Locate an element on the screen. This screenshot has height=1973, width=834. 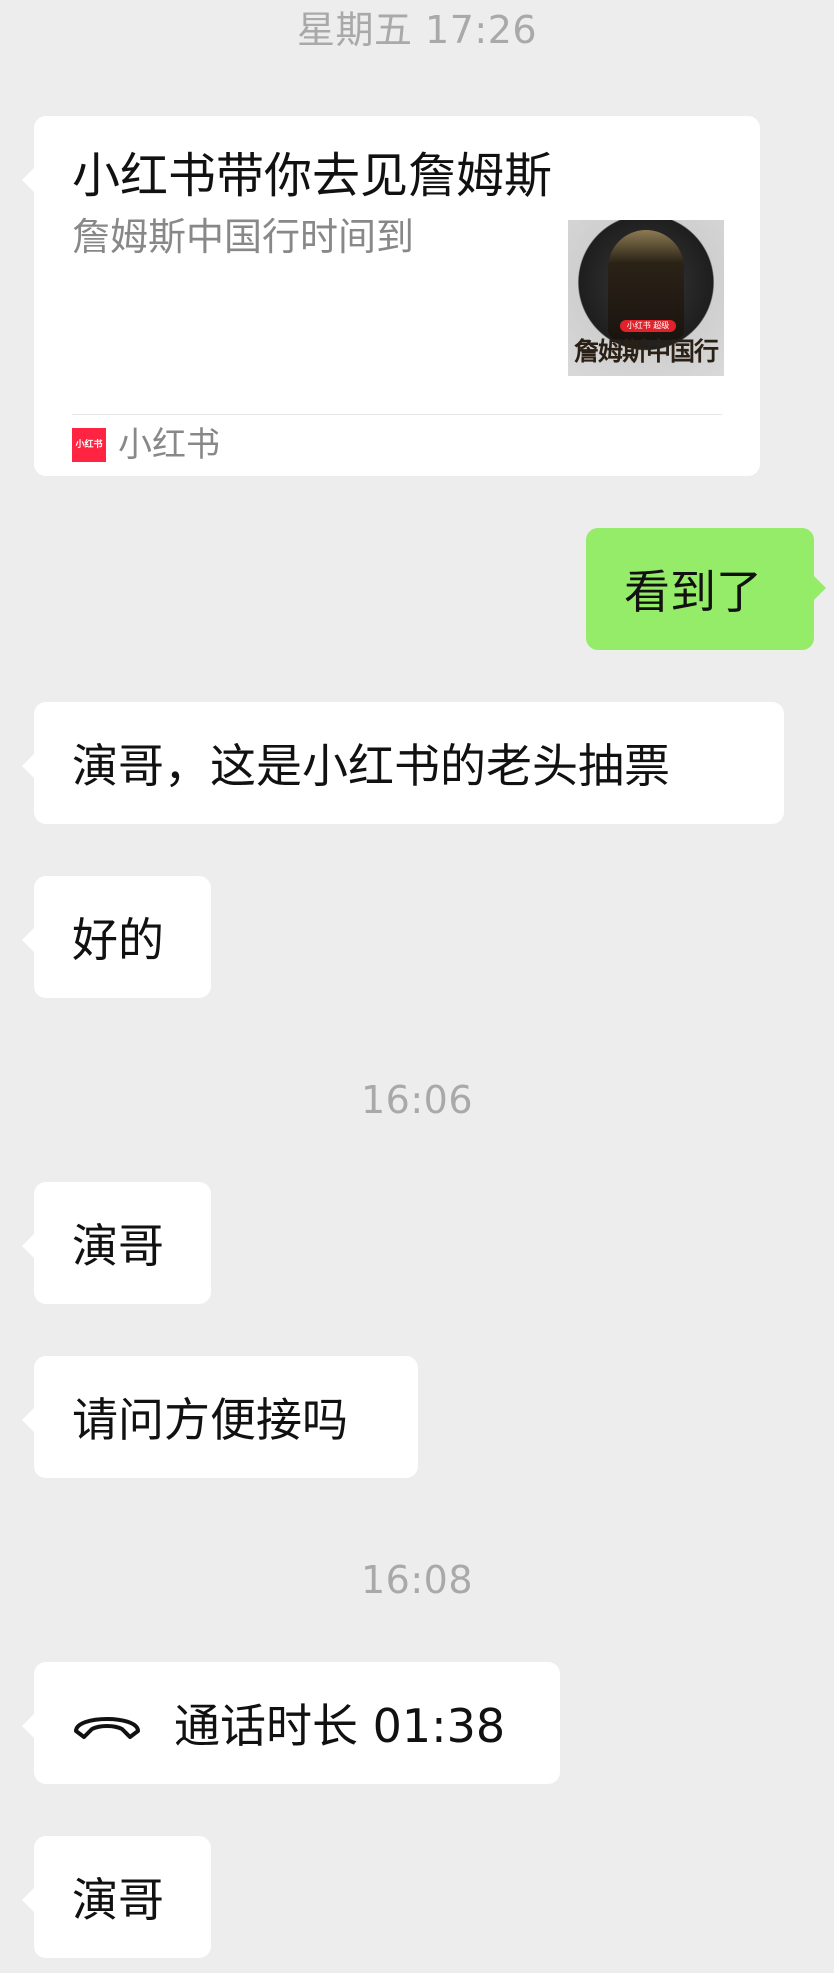
thumbnail-badge: 小红书 超级 is located at coordinates (648, 326).